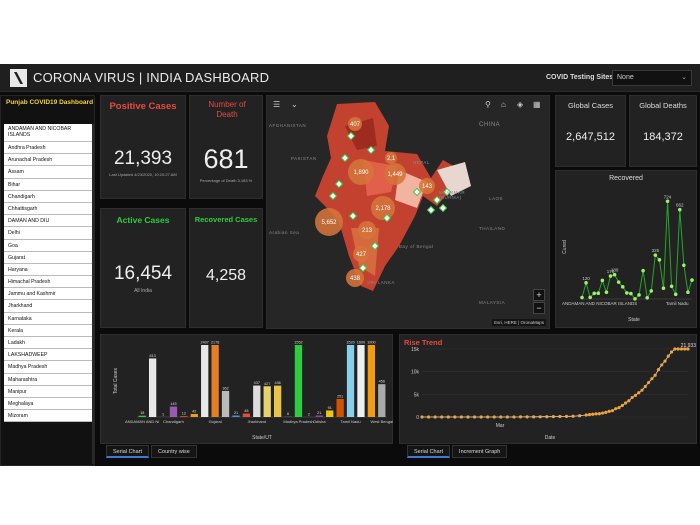  Describe the element at coordinates (227, 109) in the screenshot. I see `deaths-label: Number of Death` at that location.